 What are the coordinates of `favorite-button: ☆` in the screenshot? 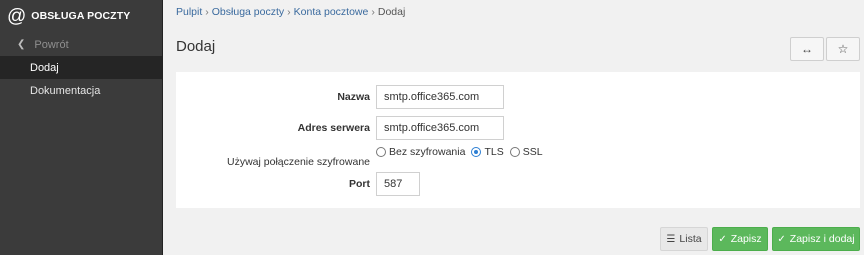 It's located at (843, 49).